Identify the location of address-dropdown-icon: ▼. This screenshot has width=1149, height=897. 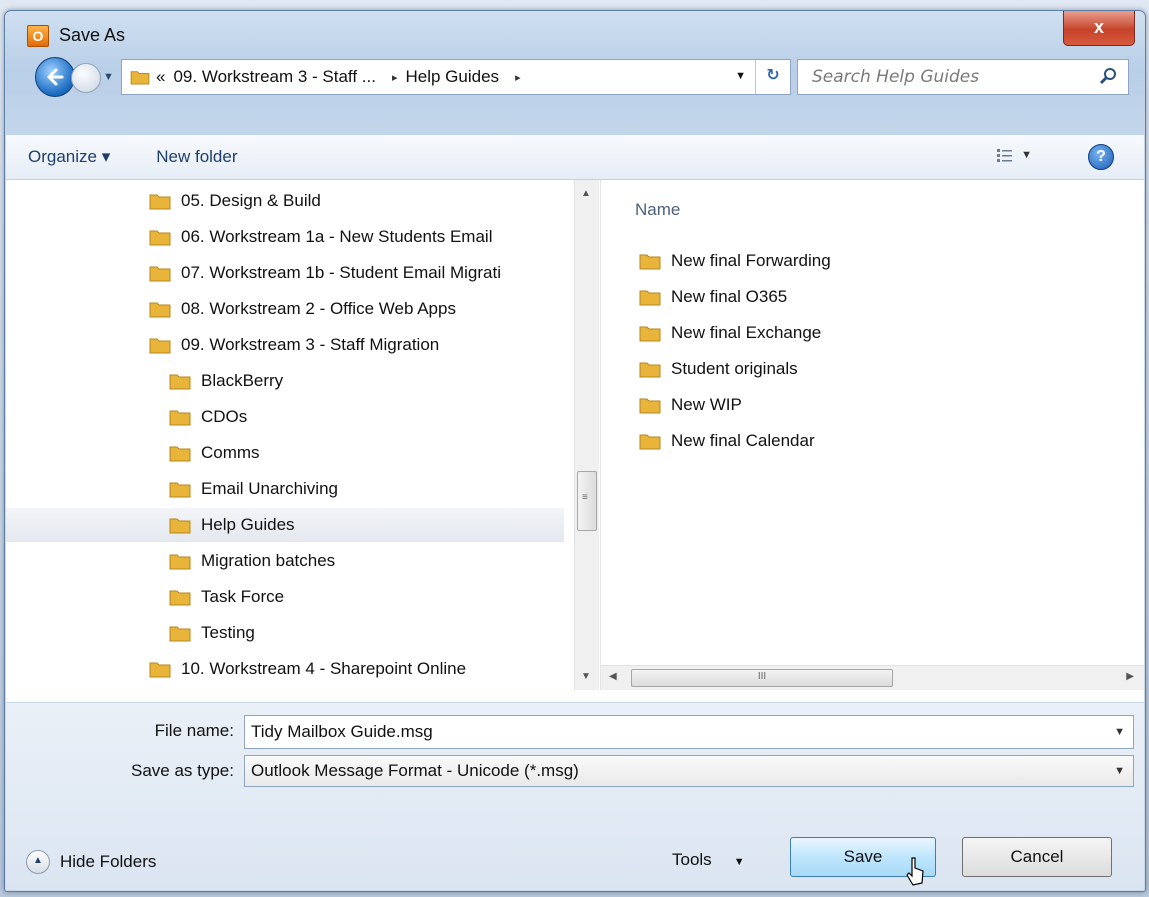
(740, 76).